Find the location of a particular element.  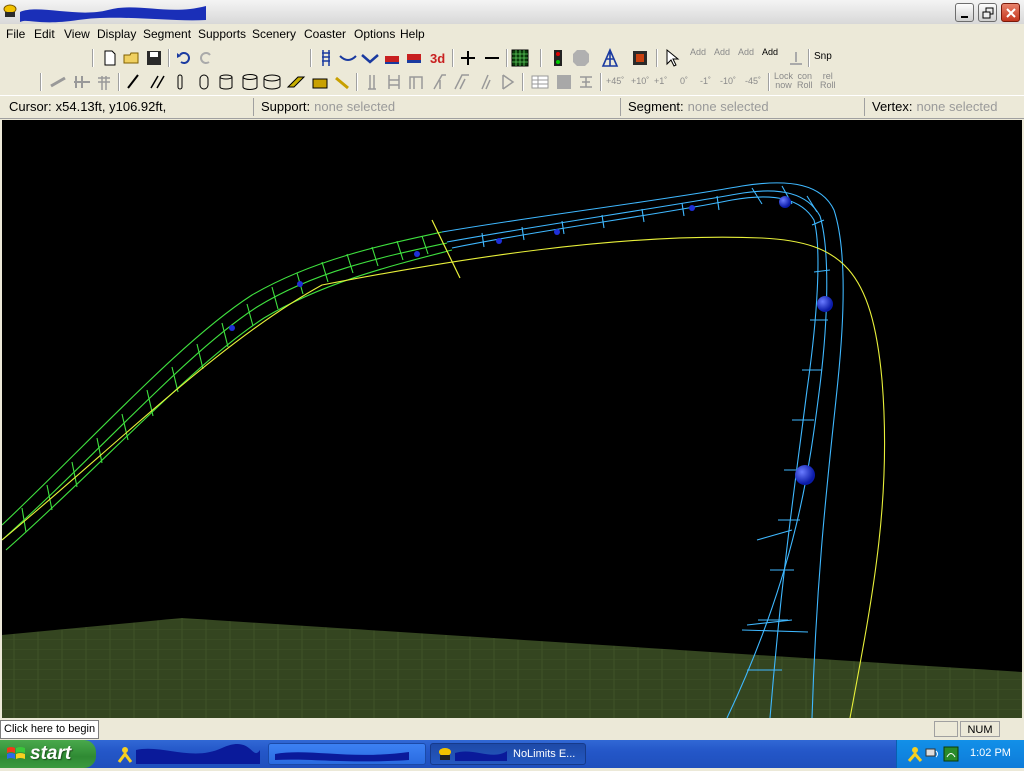

roll-plus-45-button: +45˚ is located at coordinates (615, 81).